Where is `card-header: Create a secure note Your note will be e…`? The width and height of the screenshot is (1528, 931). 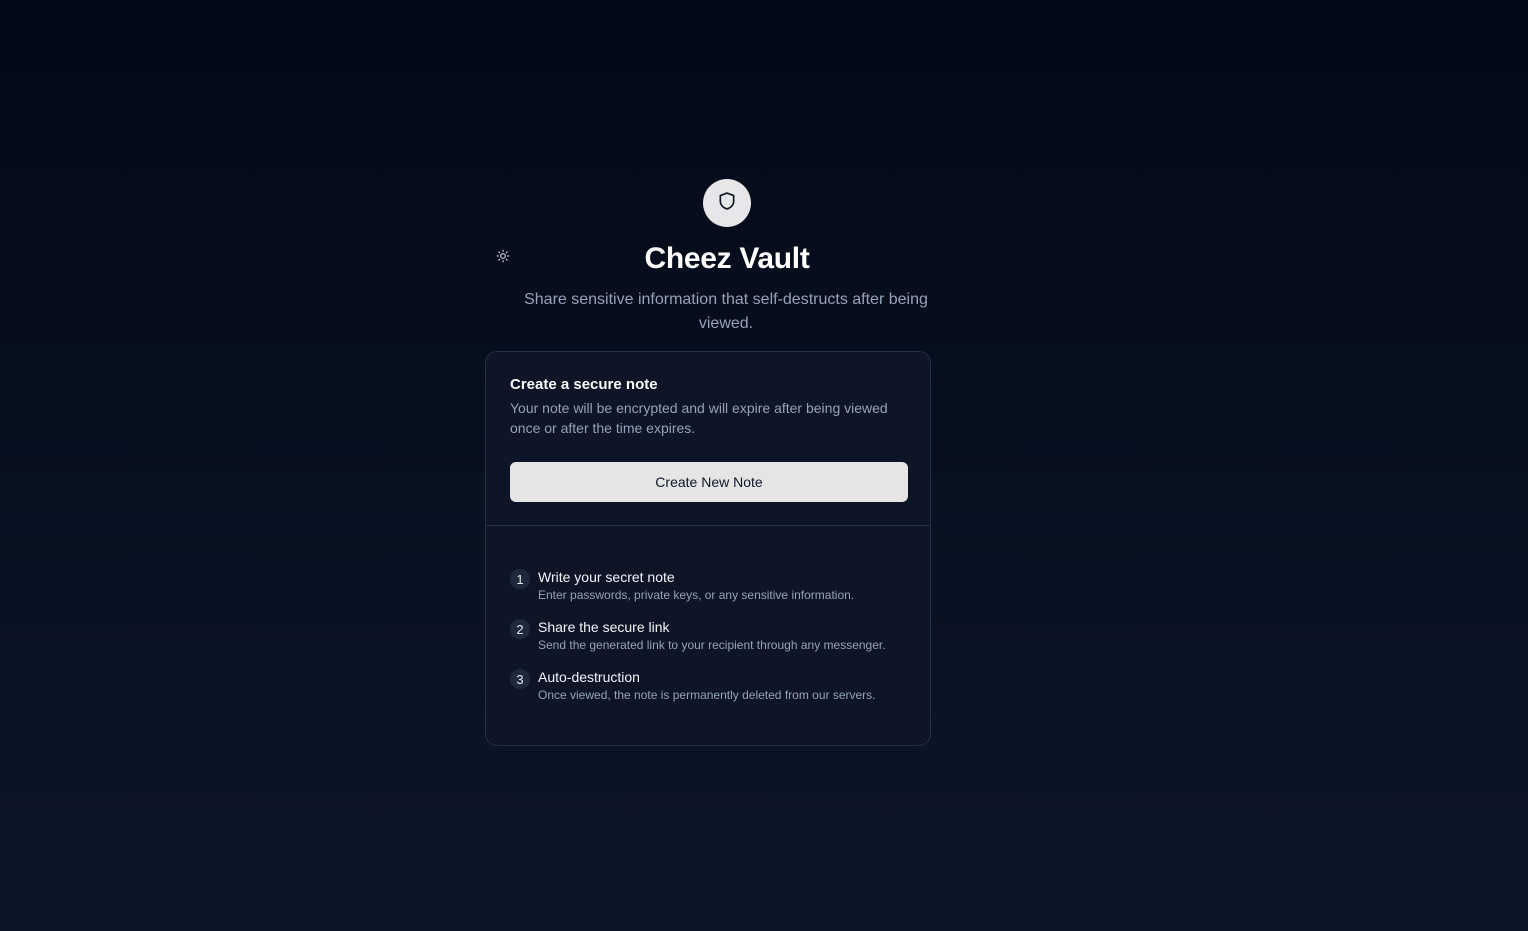 card-header: Create a secure note Your note will be e… is located at coordinates (708, 439).